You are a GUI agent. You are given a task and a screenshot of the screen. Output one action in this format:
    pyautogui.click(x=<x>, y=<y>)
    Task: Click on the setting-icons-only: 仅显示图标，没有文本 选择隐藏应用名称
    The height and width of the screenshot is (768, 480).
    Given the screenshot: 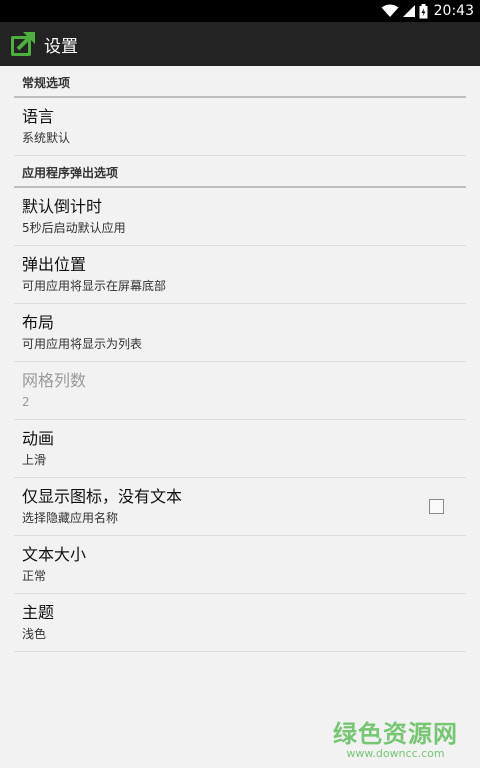 What is the action you would take?
    pyautogui.click(x=240, y=507)
    